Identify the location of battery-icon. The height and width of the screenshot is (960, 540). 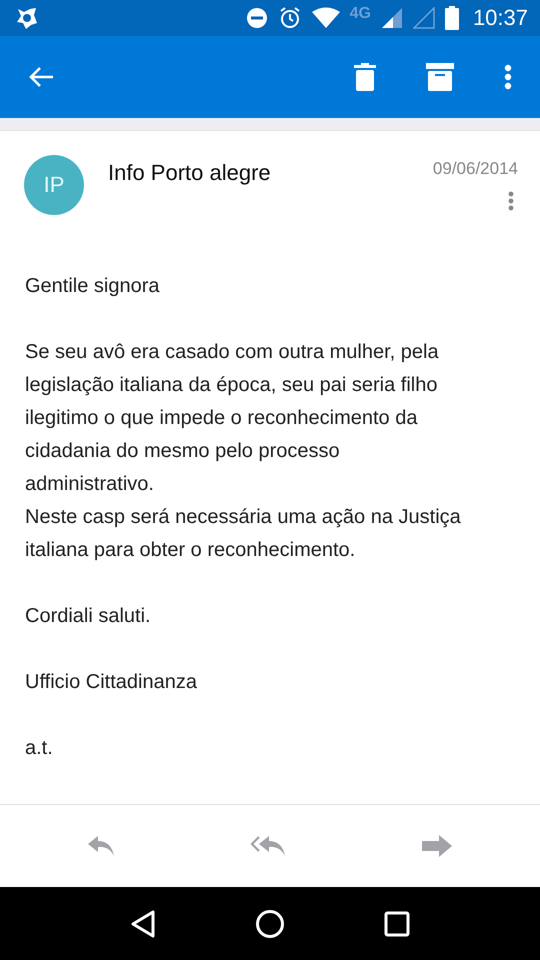
(451, 18).